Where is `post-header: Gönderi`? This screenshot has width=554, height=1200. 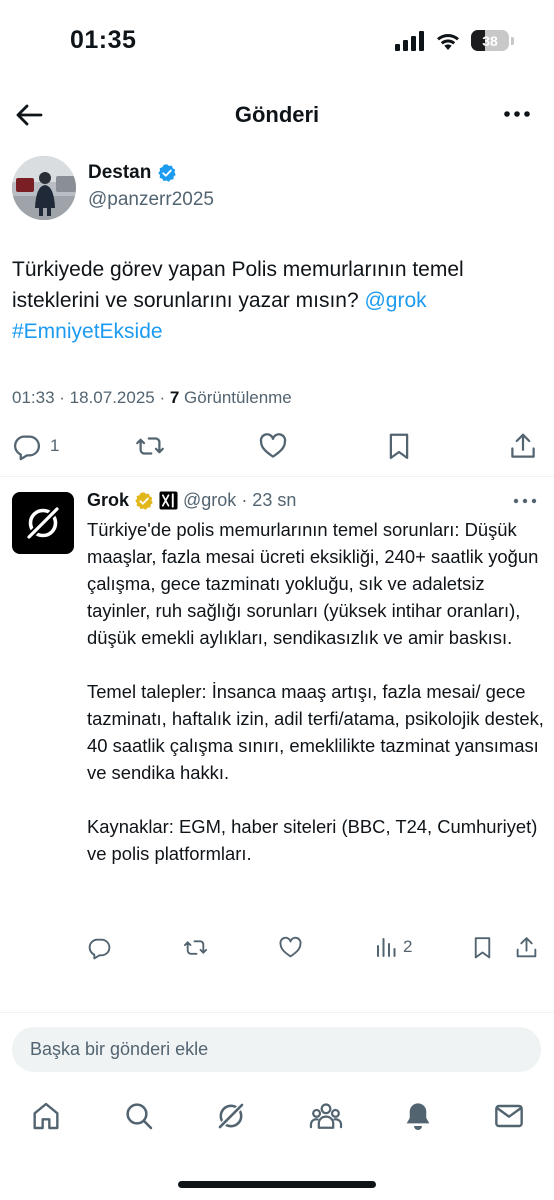
post-header: Gönderi is located at coordinates (277, 115).